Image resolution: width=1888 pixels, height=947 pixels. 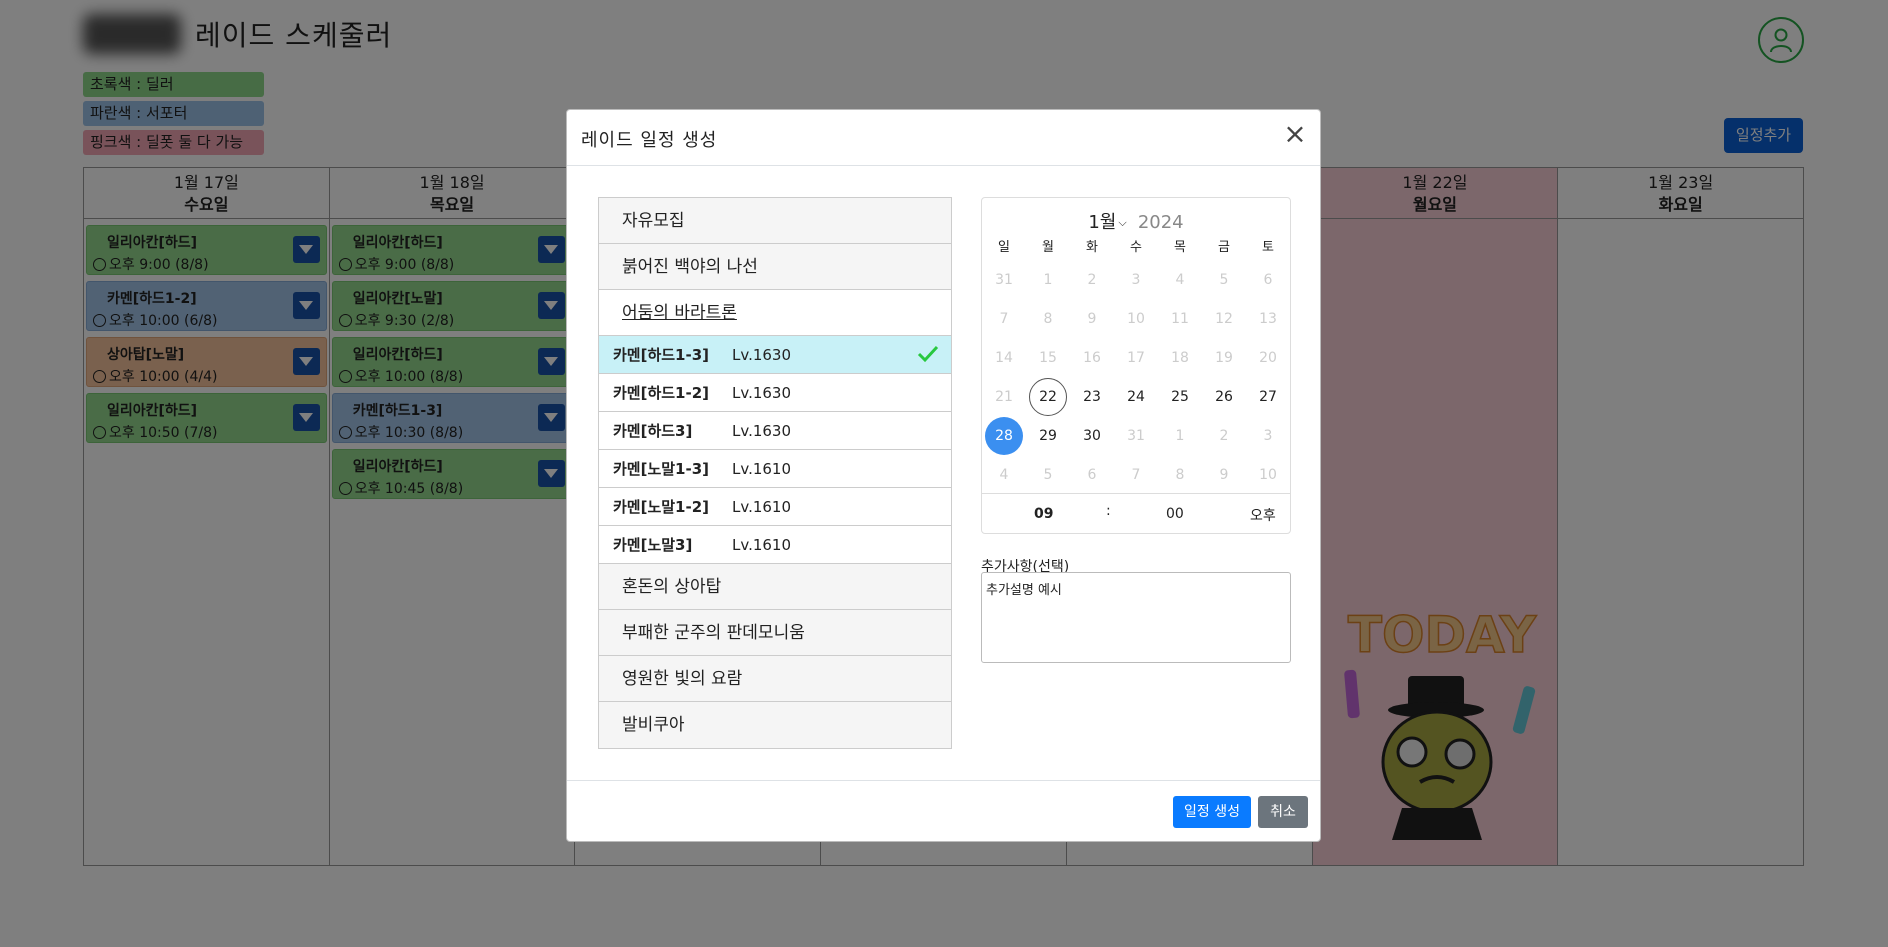 I want to click on day-number: 25, so click(x=1180, y=396).